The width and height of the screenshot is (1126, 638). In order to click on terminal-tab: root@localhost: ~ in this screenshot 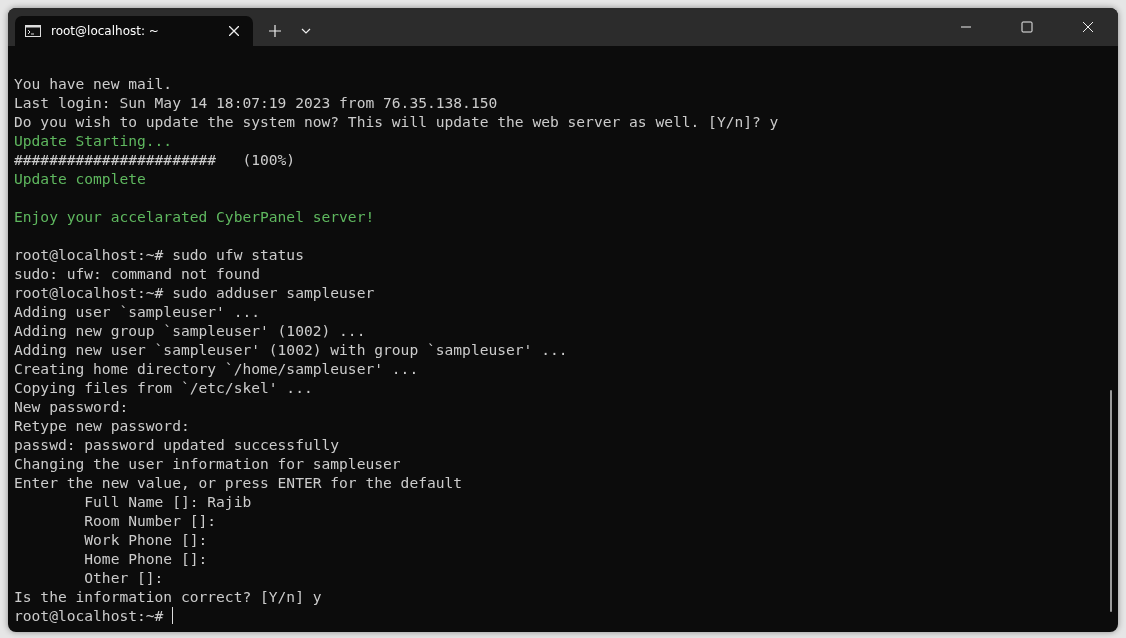, I will do `click(134, 31)`.